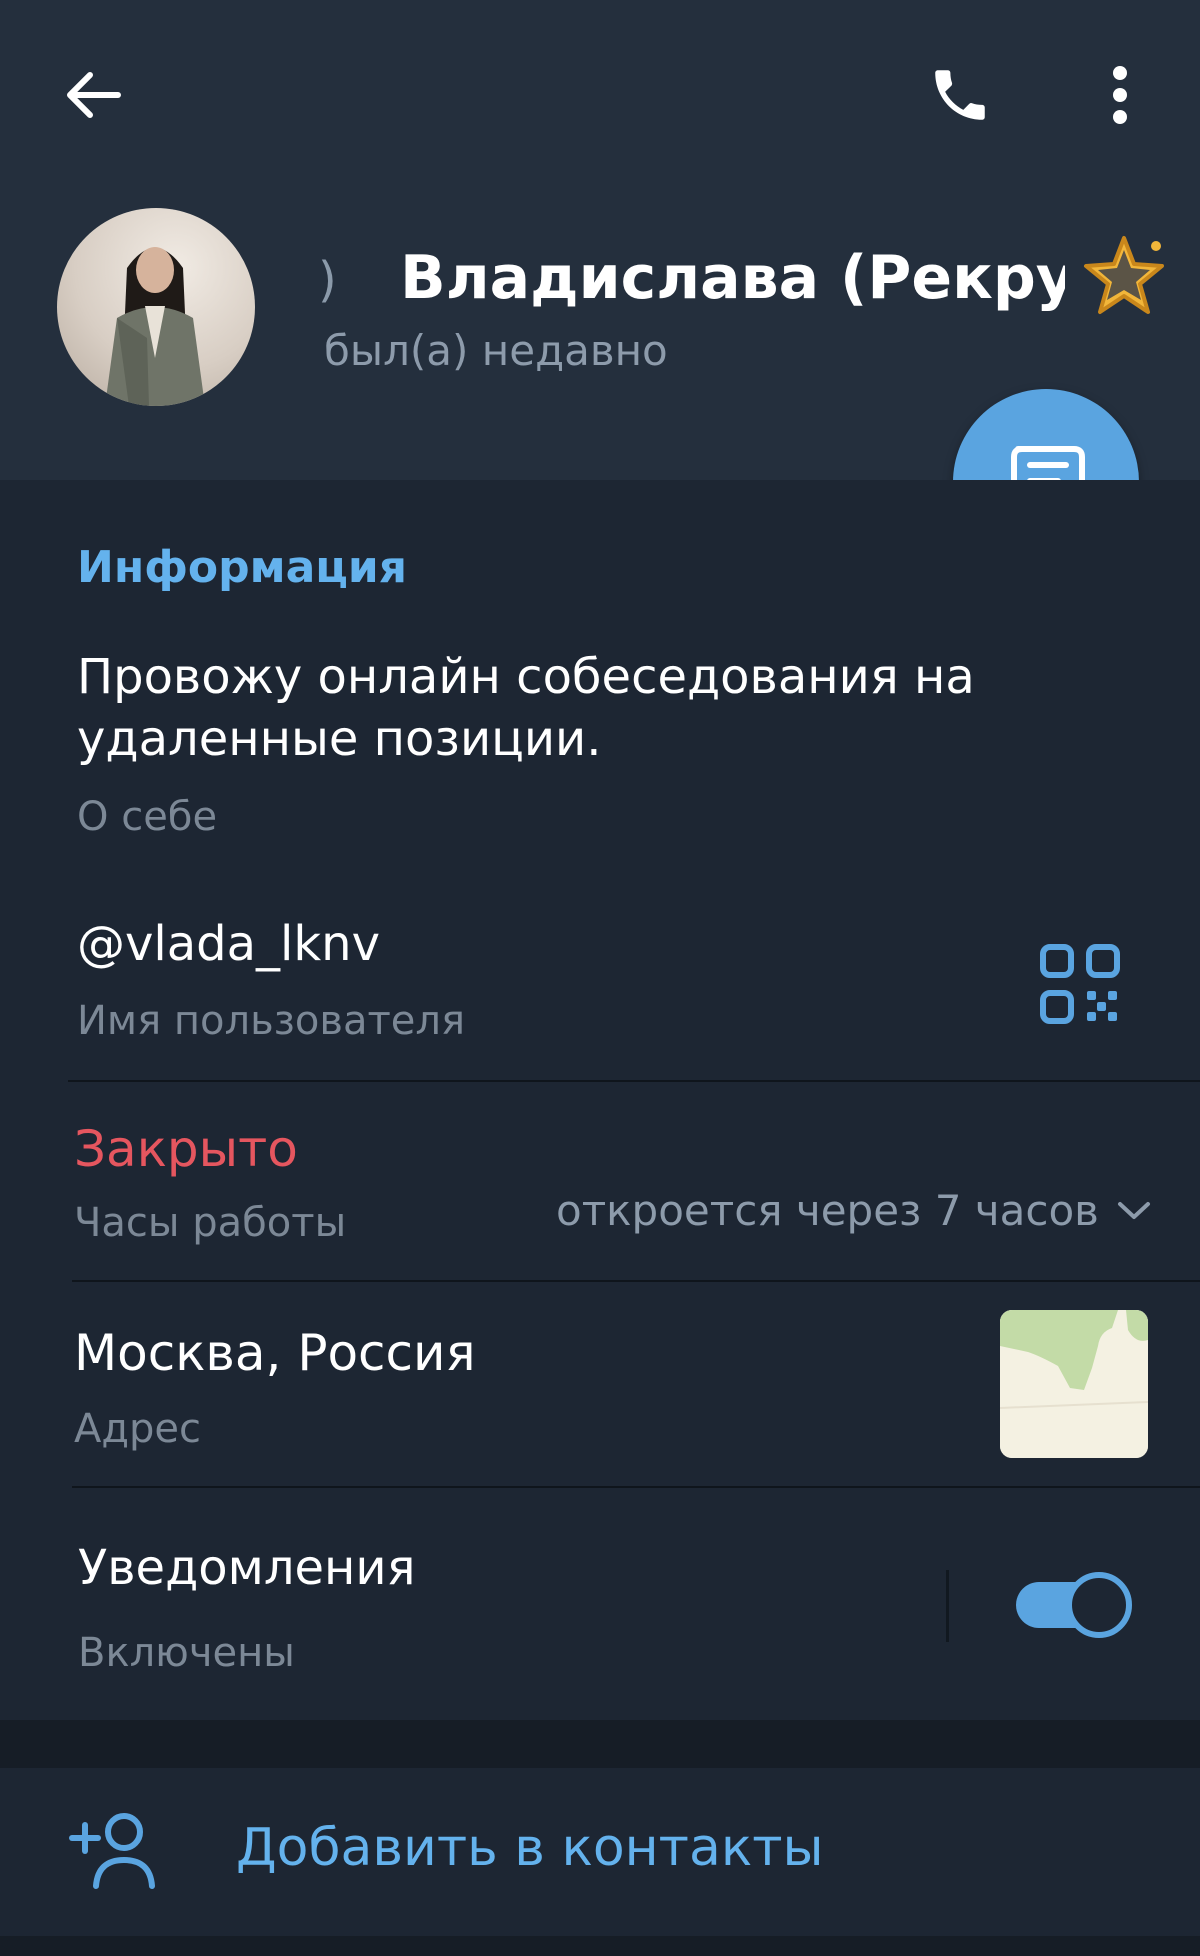  Describe the element at coordinates (228, 944) in the screenshot. I see `username: @vlada_lknv` at that location.